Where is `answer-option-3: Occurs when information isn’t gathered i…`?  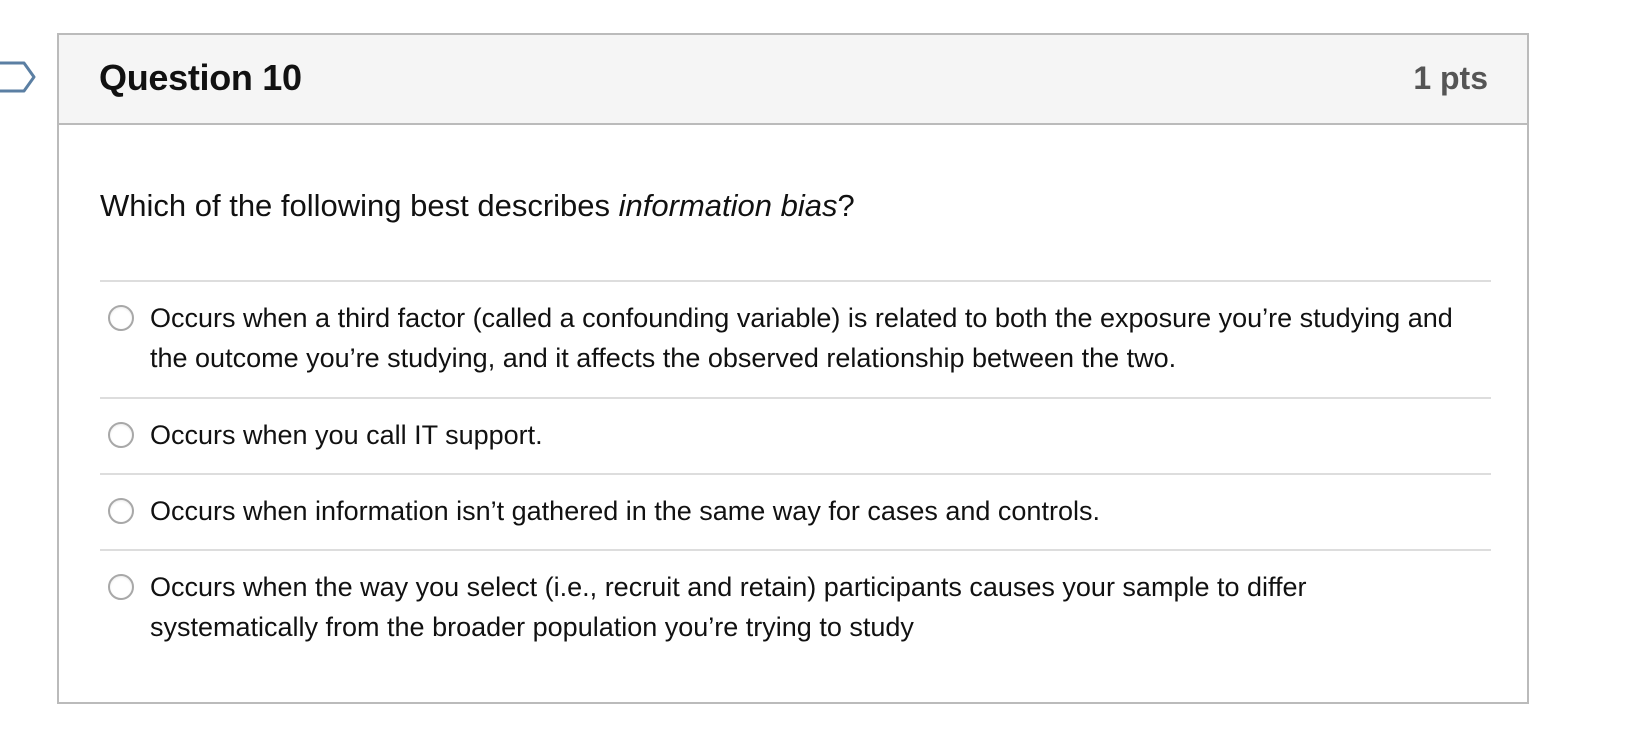
answer-option-3: Occurs when information isn’t gathered i… is located at coordinates (795, 511).